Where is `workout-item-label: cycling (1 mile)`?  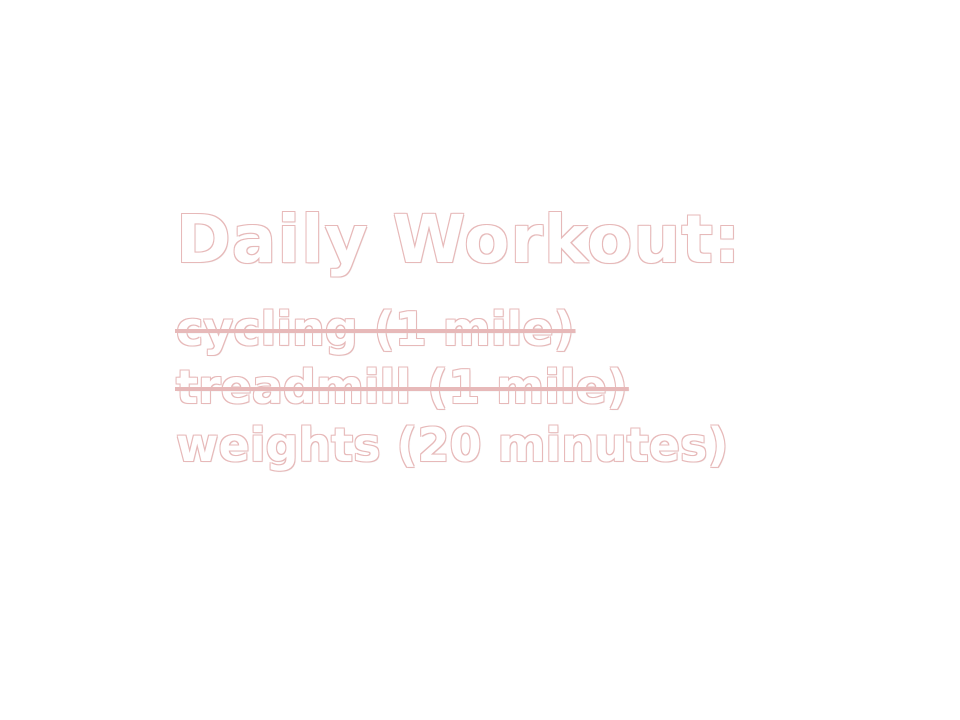
workout-item-label: cycling (1 mile) is located at coordinates (375, 329).